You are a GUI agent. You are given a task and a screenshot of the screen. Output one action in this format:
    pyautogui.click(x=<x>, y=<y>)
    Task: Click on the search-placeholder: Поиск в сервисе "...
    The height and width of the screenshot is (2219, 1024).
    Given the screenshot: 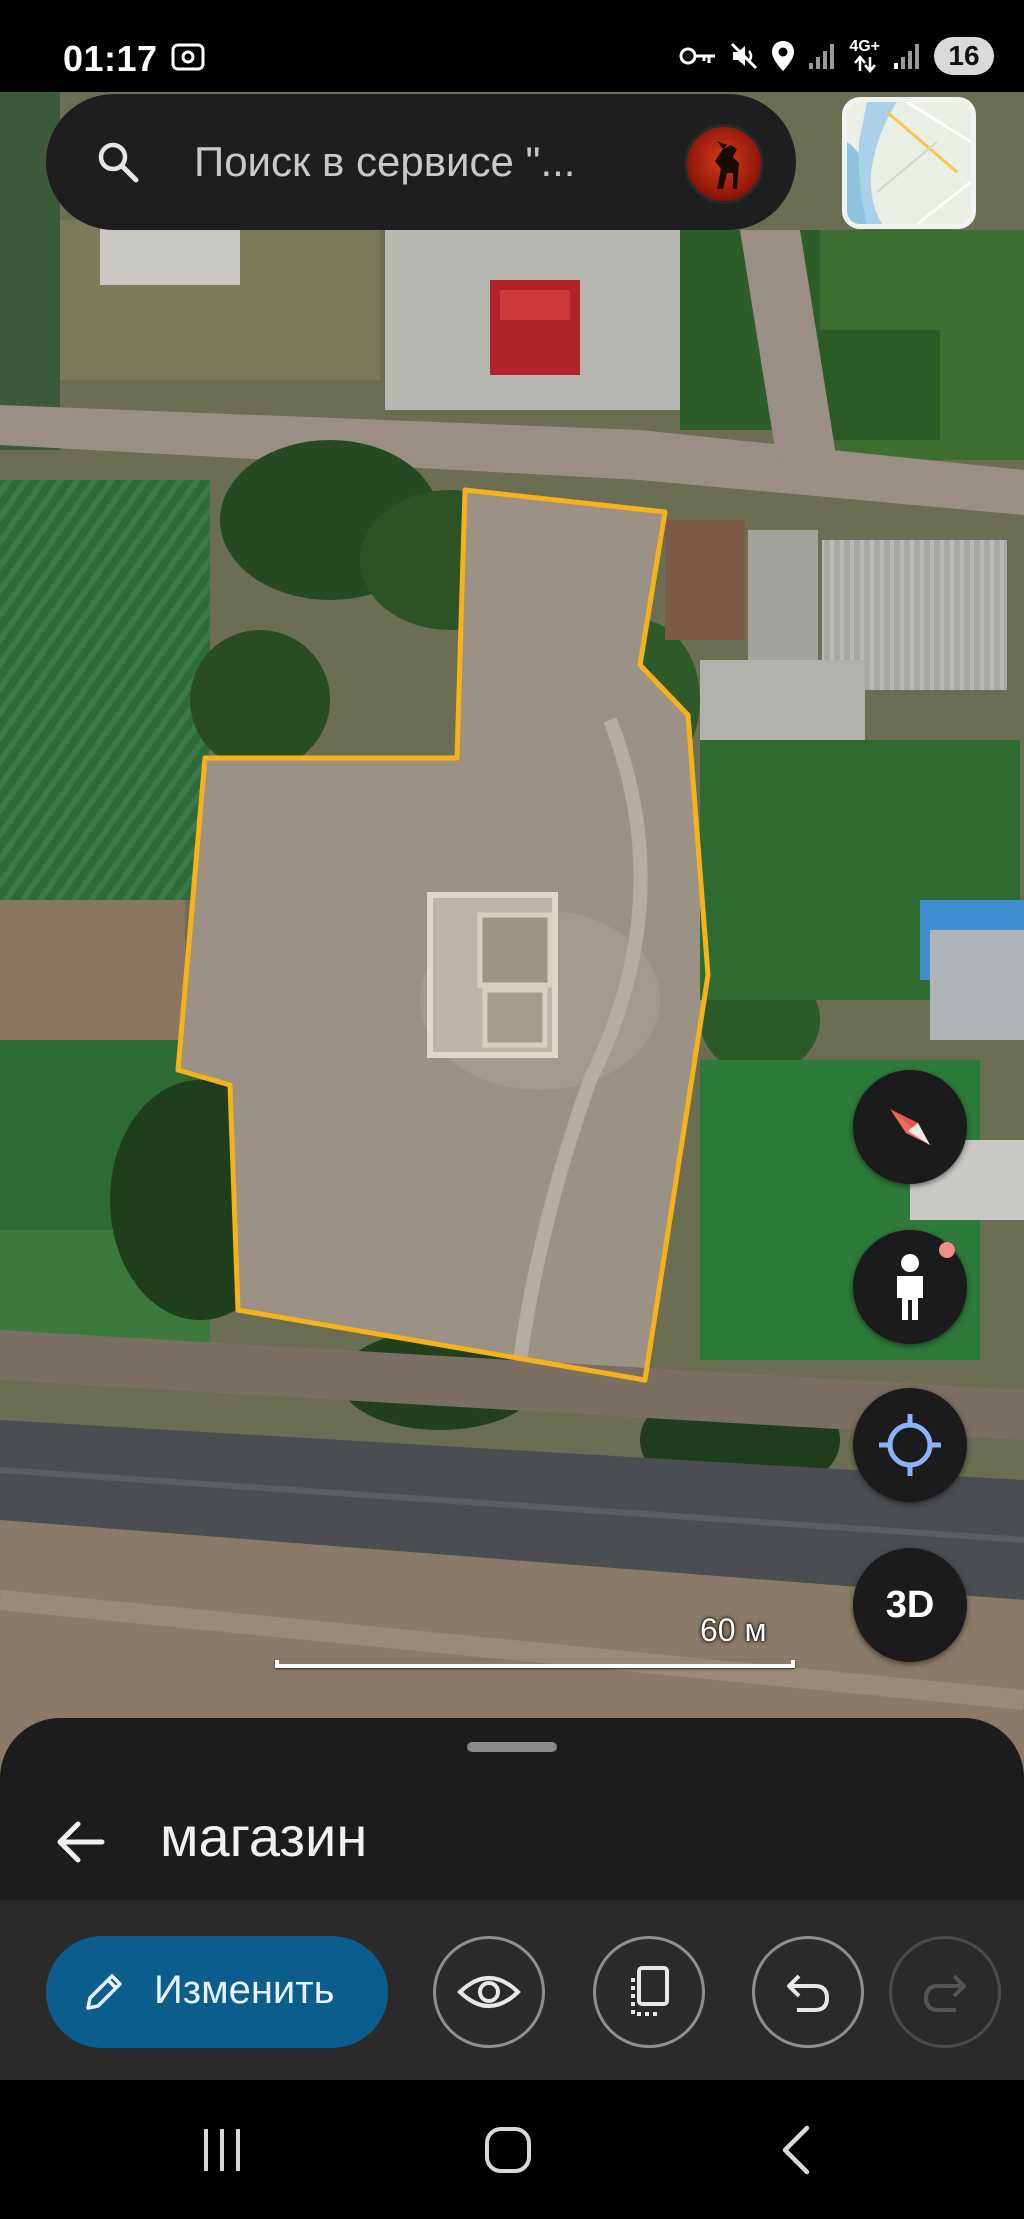 What is the action you would take?
    pyautogui.click(x=384, y=162)
    